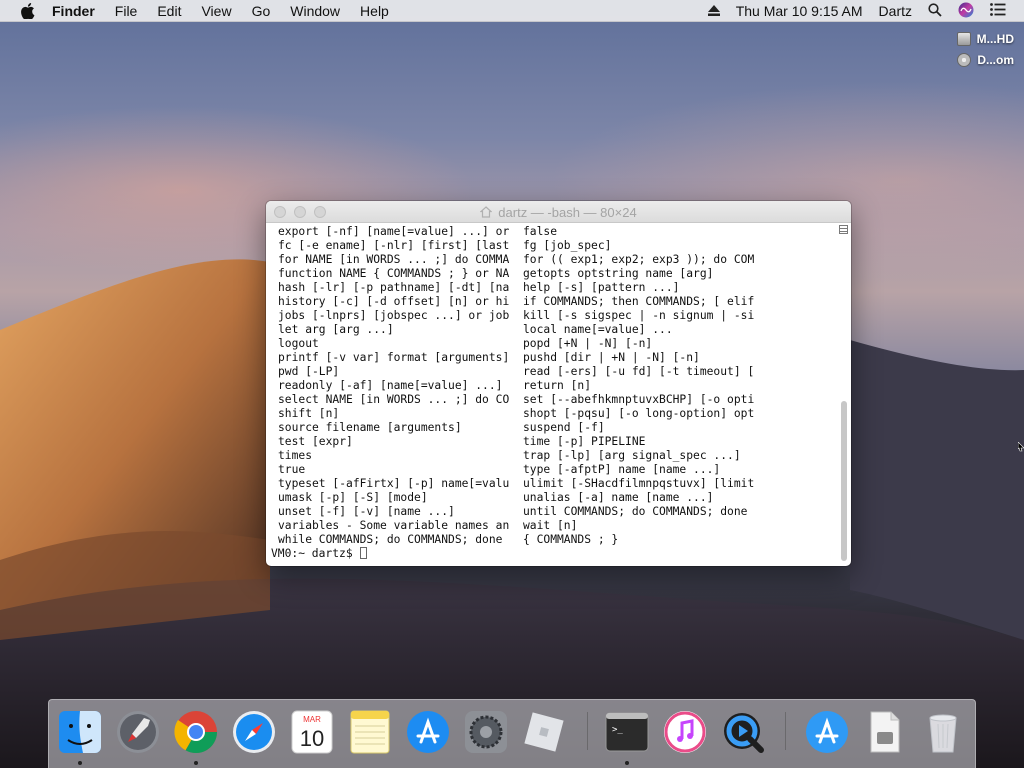 Image resolution: width=1024 pixels, height=768 pixels. Describe the element at coordinates (298, 343) in the screenshot. I see `terminal-line-left: logout` at that location.